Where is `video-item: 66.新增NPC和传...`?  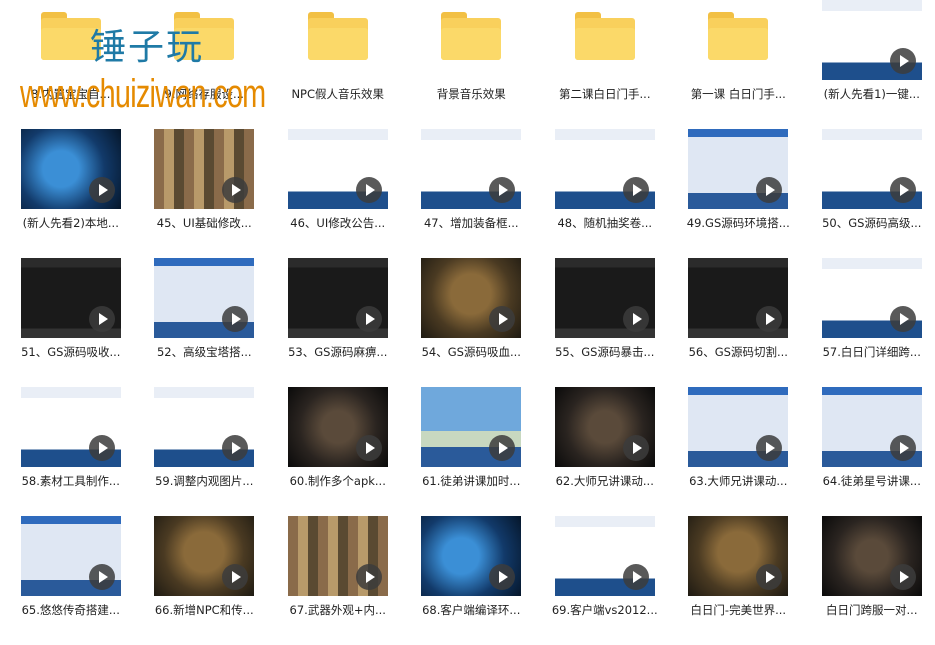 video-item: 66.新增NPC和传... is located at coordinates (205, 580).